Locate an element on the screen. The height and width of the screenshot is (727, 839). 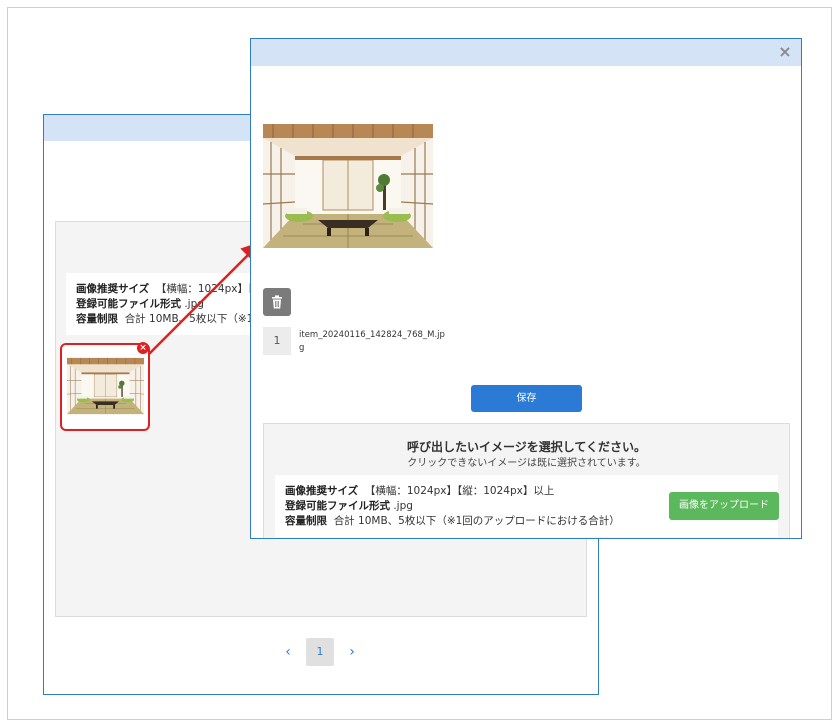
panel-heading: 呼び出したいイメージを選択してください。 is located at coordinates (526, 447).